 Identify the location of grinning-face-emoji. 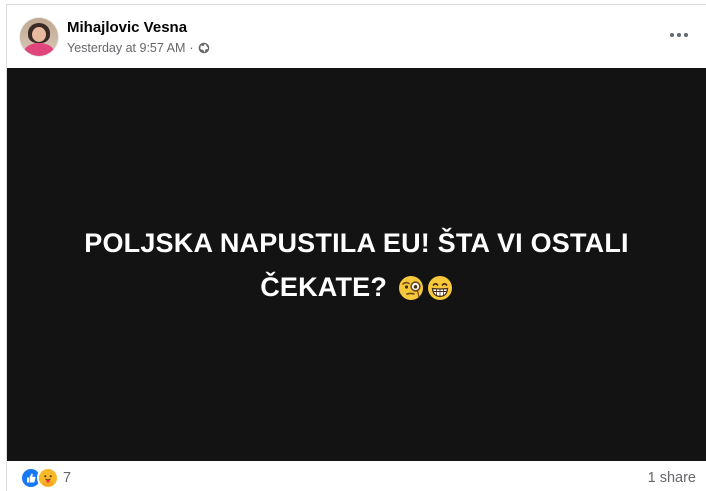
(440, 285).